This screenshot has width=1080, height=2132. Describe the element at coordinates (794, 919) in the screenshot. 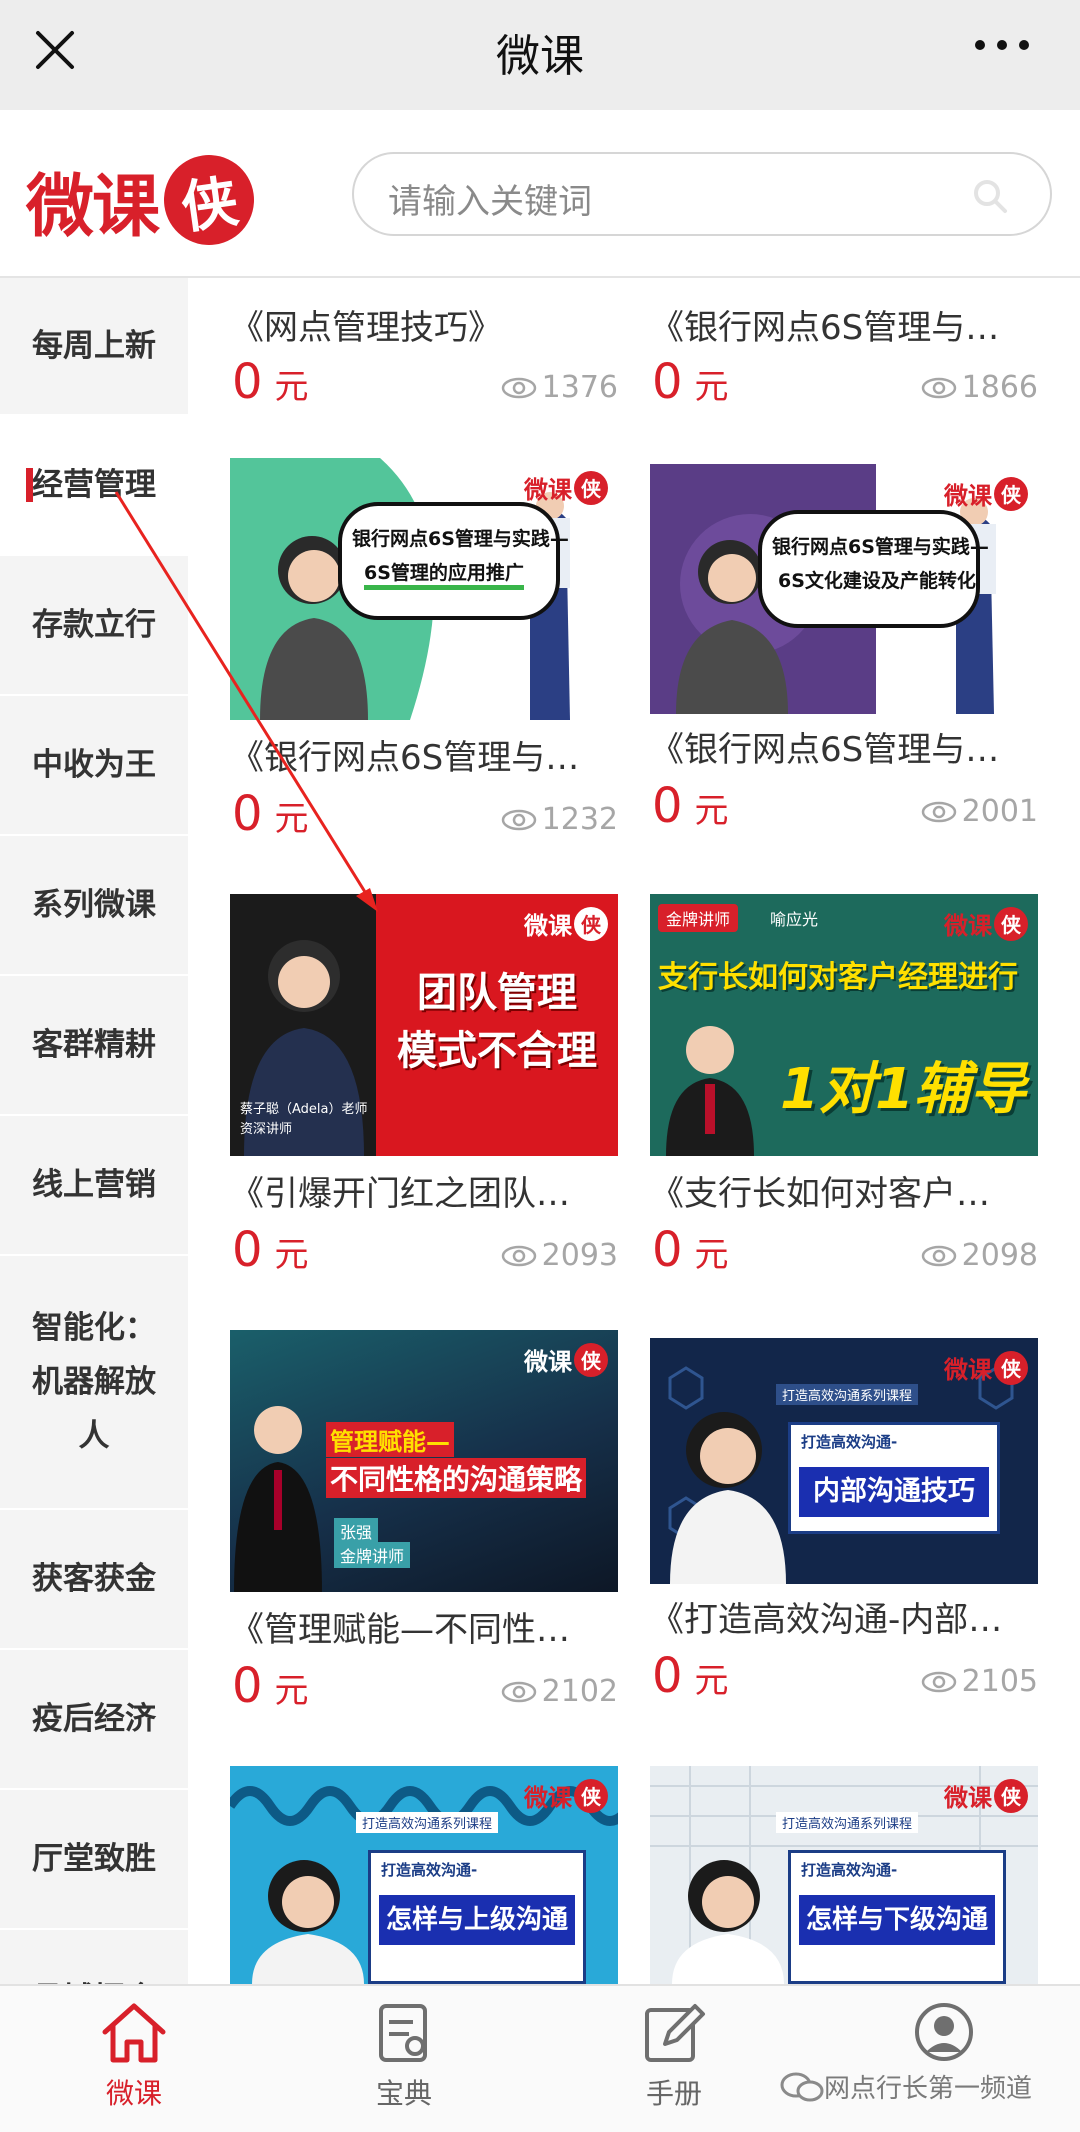

I see `lecturer-name: 喻应光` at that location.